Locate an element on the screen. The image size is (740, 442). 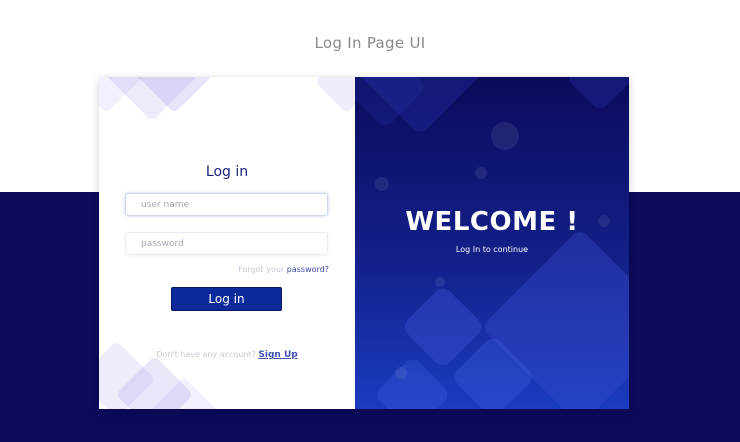
signup-prefix: Don't have any account? is located at coordinates (207, 354).